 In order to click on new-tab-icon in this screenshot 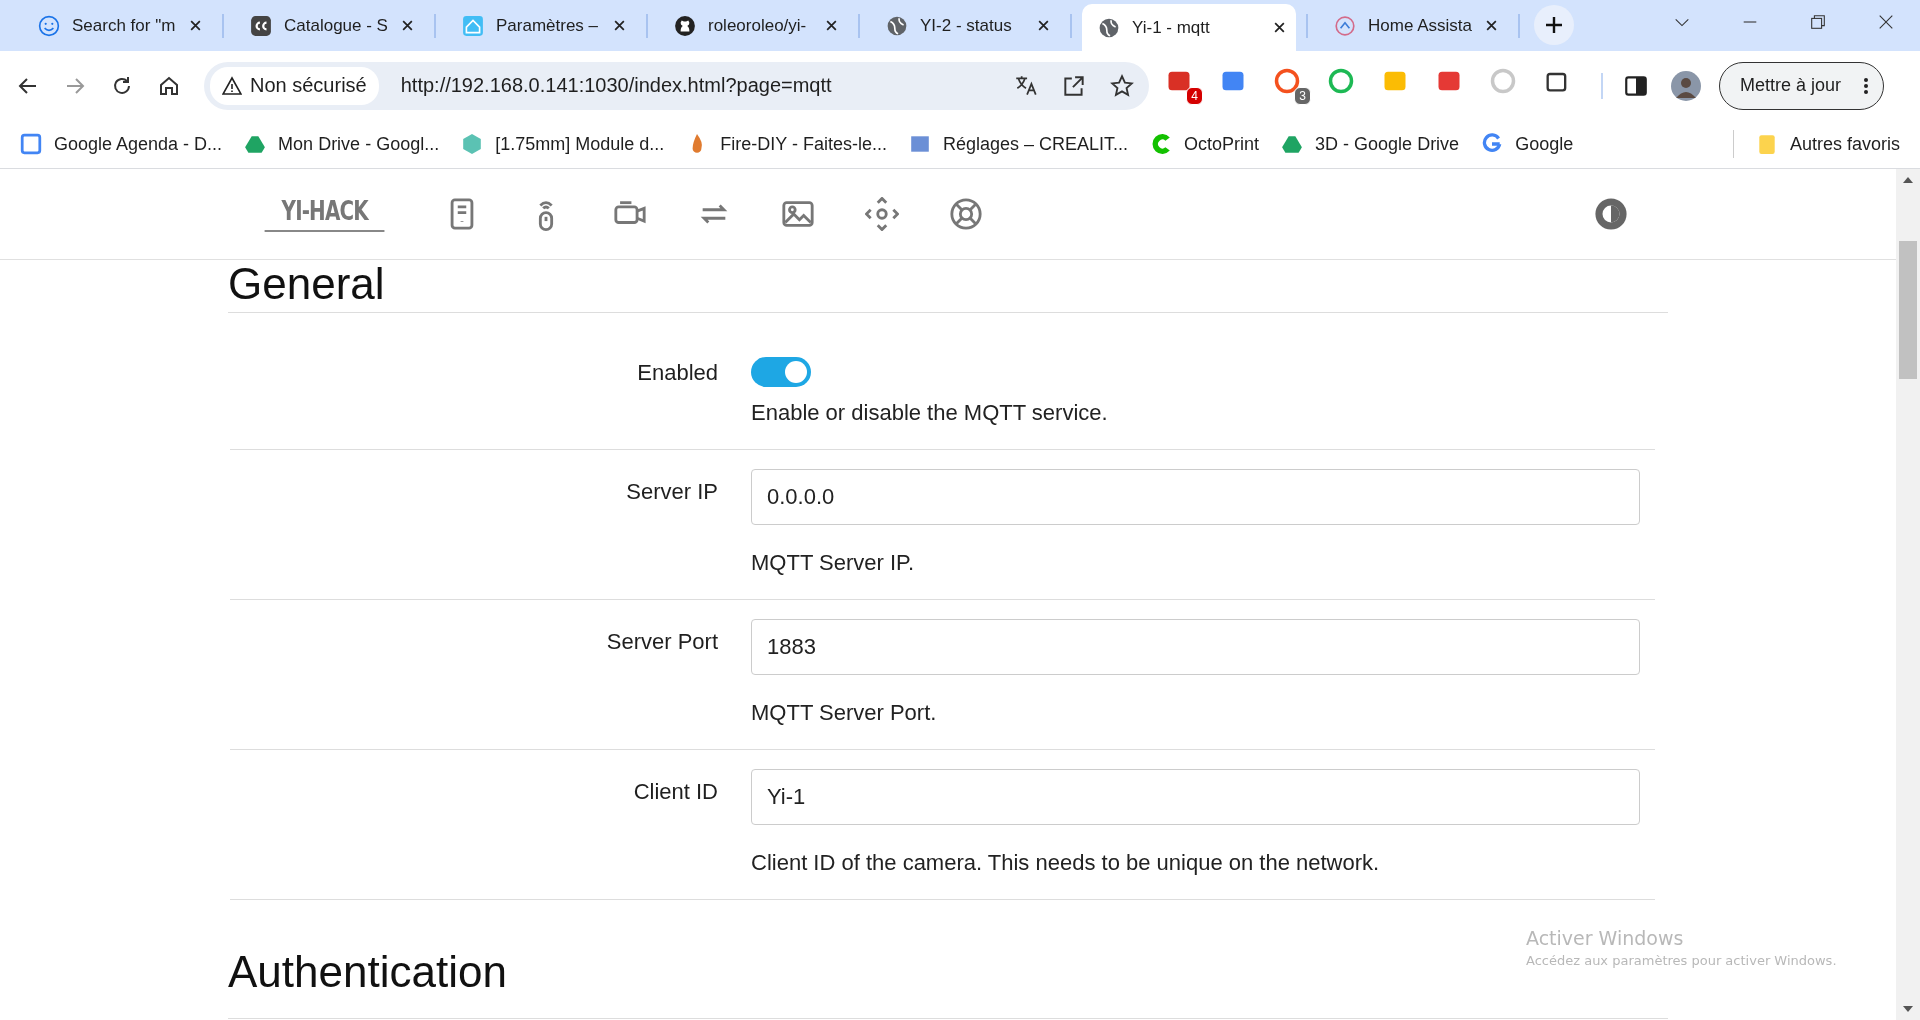, I will do `click(1554, 25)`.